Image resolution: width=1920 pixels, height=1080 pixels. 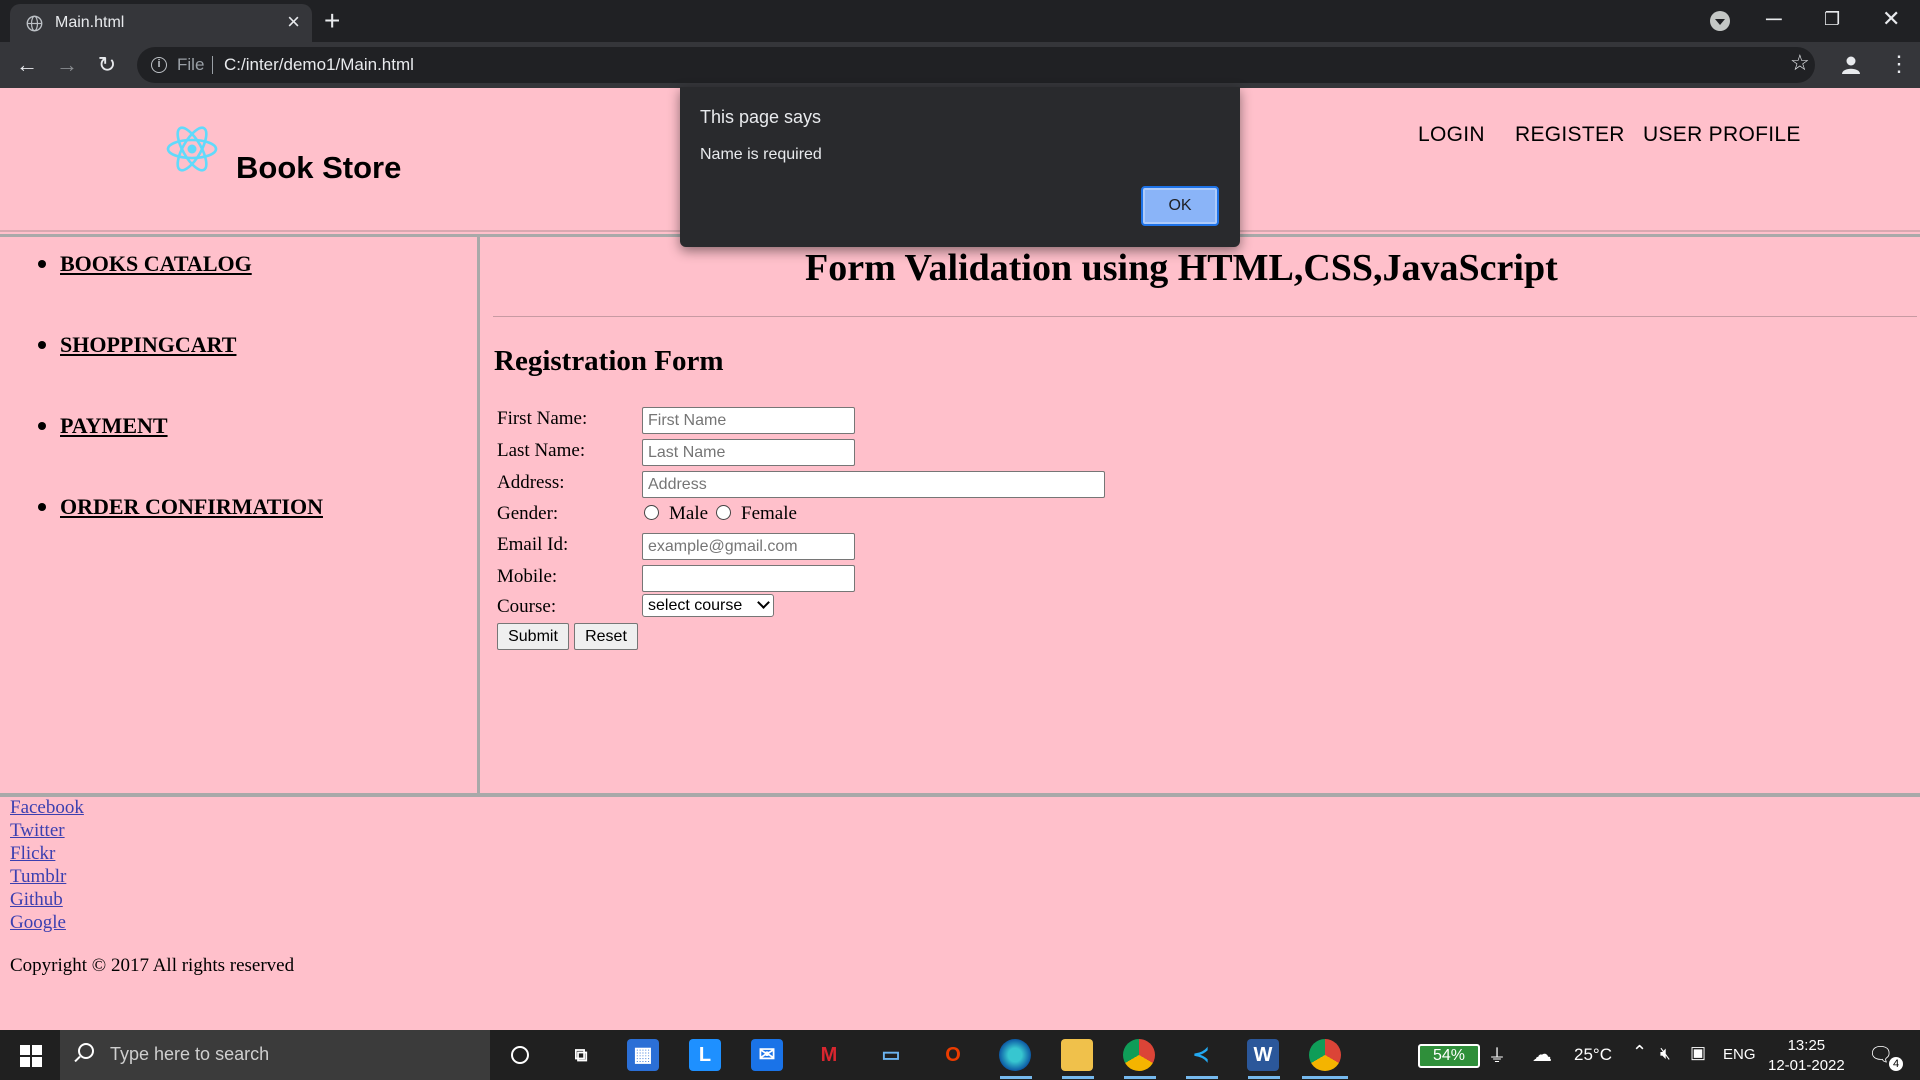 What do you see at coordinates (643, 1055) in the screenshot?
I see `store-icon: ▦` at bounding box center [643, 1055].